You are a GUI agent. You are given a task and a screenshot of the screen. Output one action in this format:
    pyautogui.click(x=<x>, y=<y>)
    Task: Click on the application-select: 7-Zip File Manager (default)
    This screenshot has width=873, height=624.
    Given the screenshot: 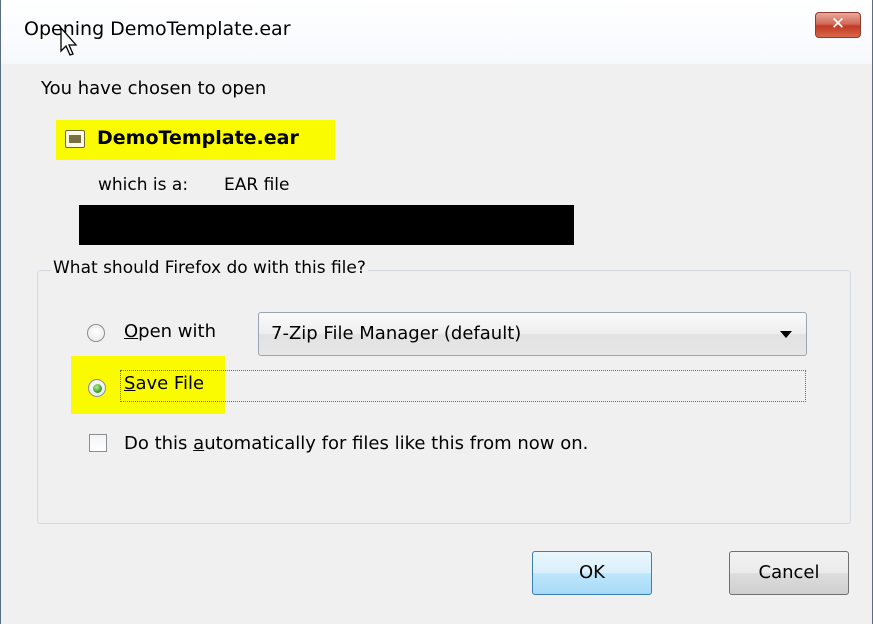 What is the action you would take?
    pyautogui.click(x=532, y=334)
    